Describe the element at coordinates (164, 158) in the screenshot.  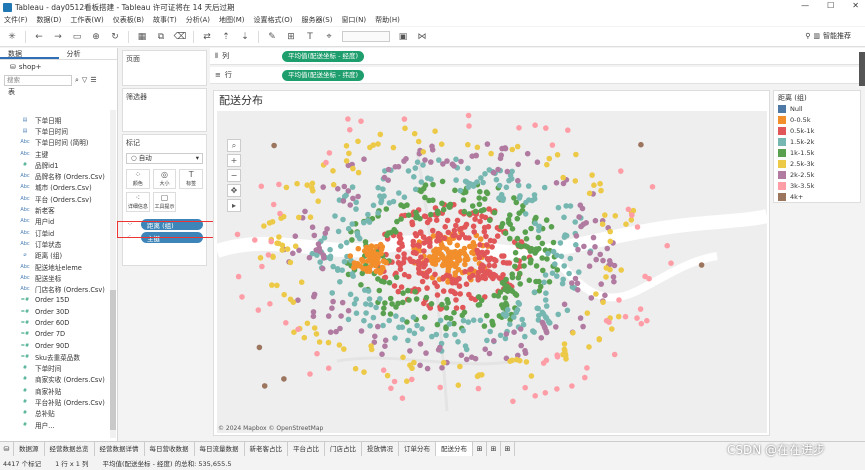
I see `mark-type-dropdown: ○ 自动 ▾` at that location.